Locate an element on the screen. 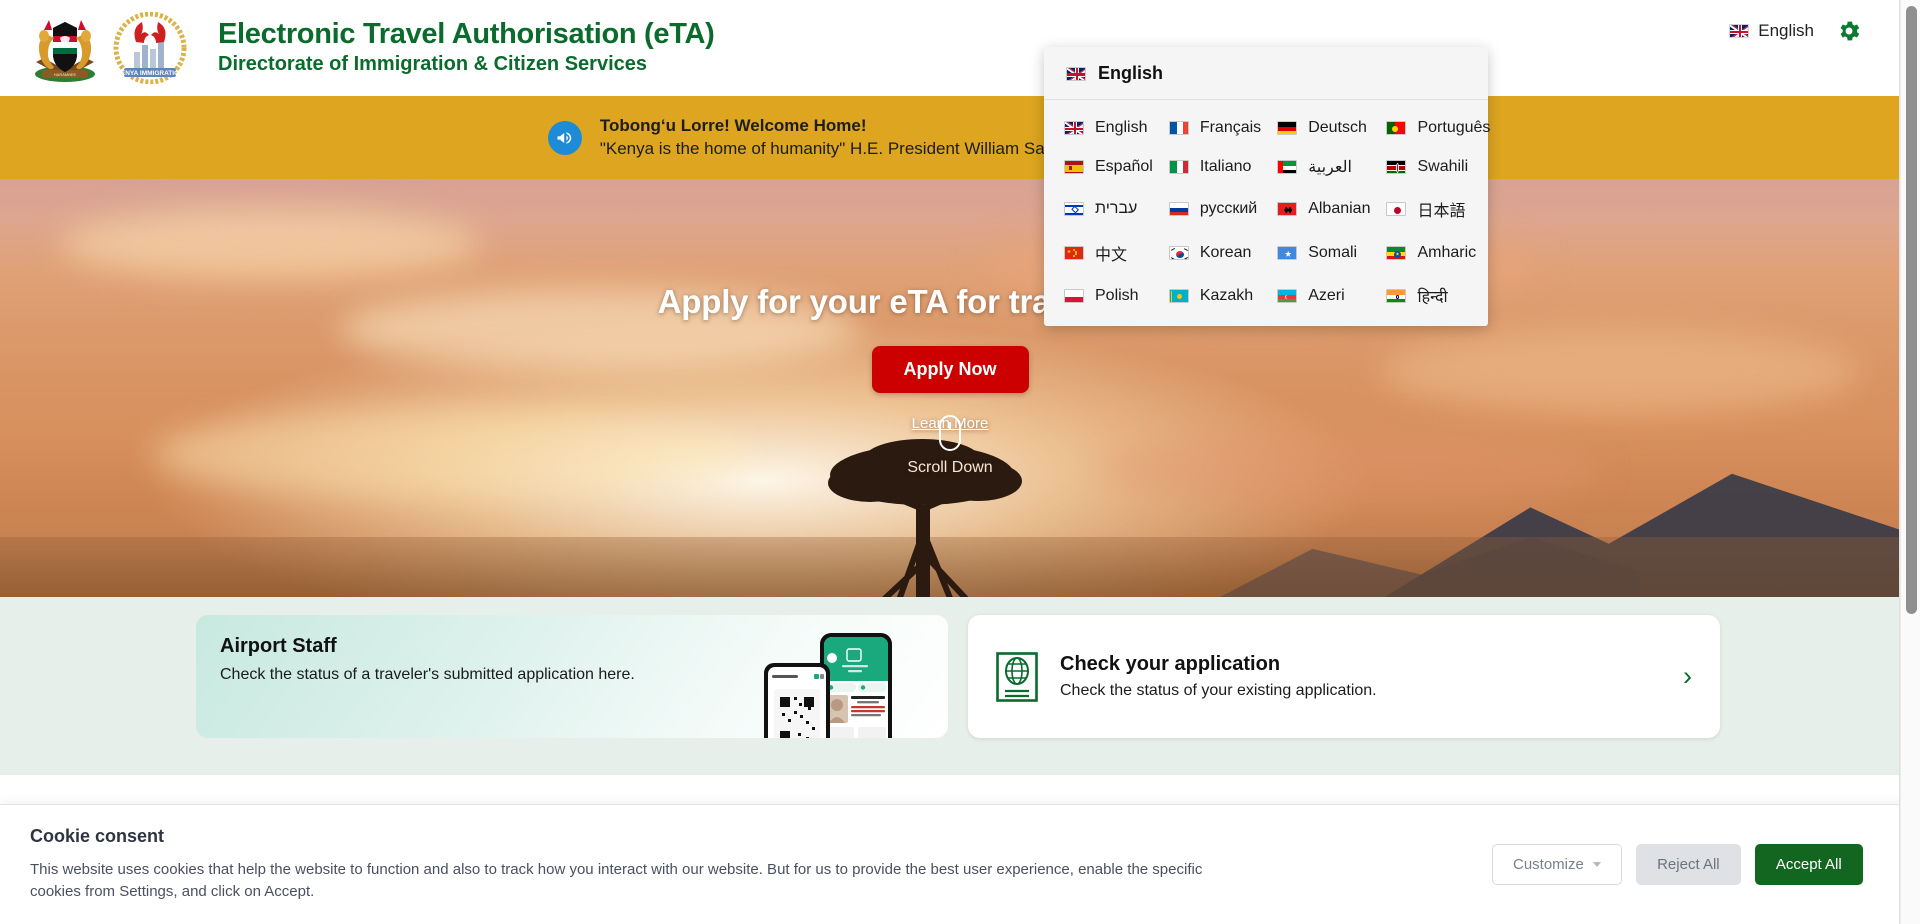  language-option-4: Português is located at coordinates (1438, 128).